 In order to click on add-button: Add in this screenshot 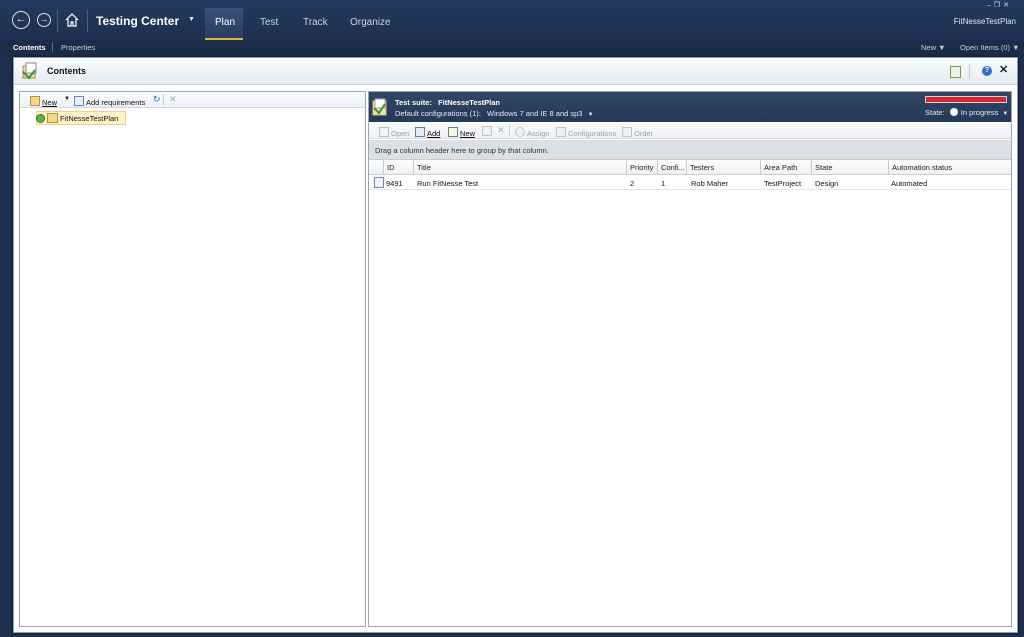, I will do `click(427, 132)`.